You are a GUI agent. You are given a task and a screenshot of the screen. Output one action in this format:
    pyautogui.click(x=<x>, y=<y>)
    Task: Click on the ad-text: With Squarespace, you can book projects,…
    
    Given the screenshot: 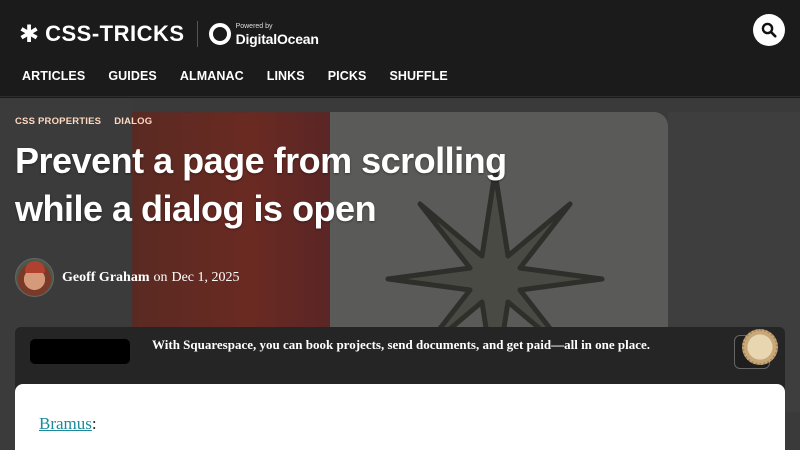 What is the action you would take?
    pyautogui.click(x=401, y=344)
    